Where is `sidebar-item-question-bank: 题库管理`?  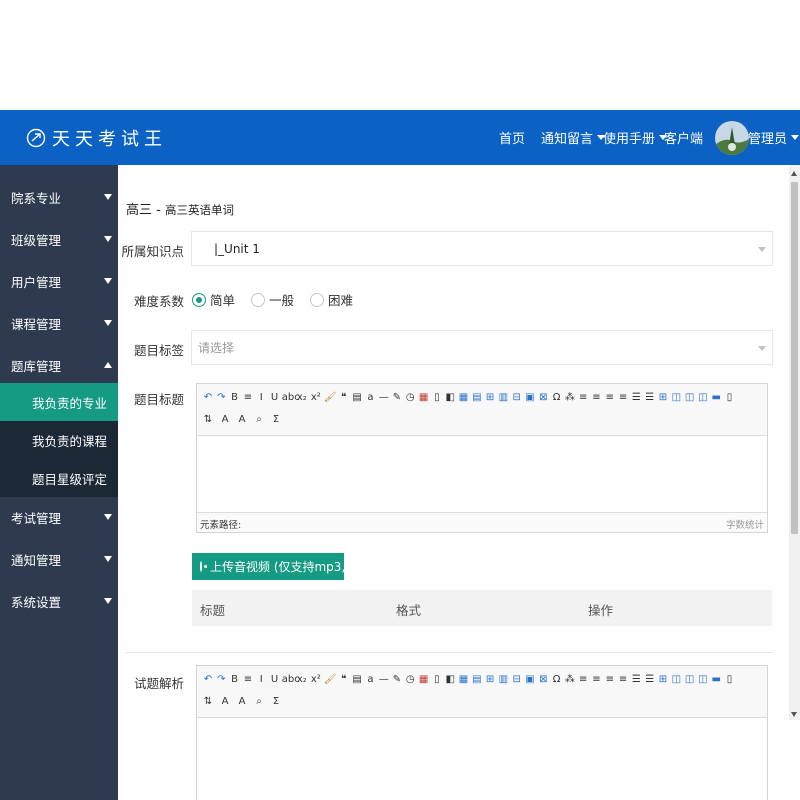 sidebar-item-question-bank: 题库管理 is located at coordinates (59, 365).